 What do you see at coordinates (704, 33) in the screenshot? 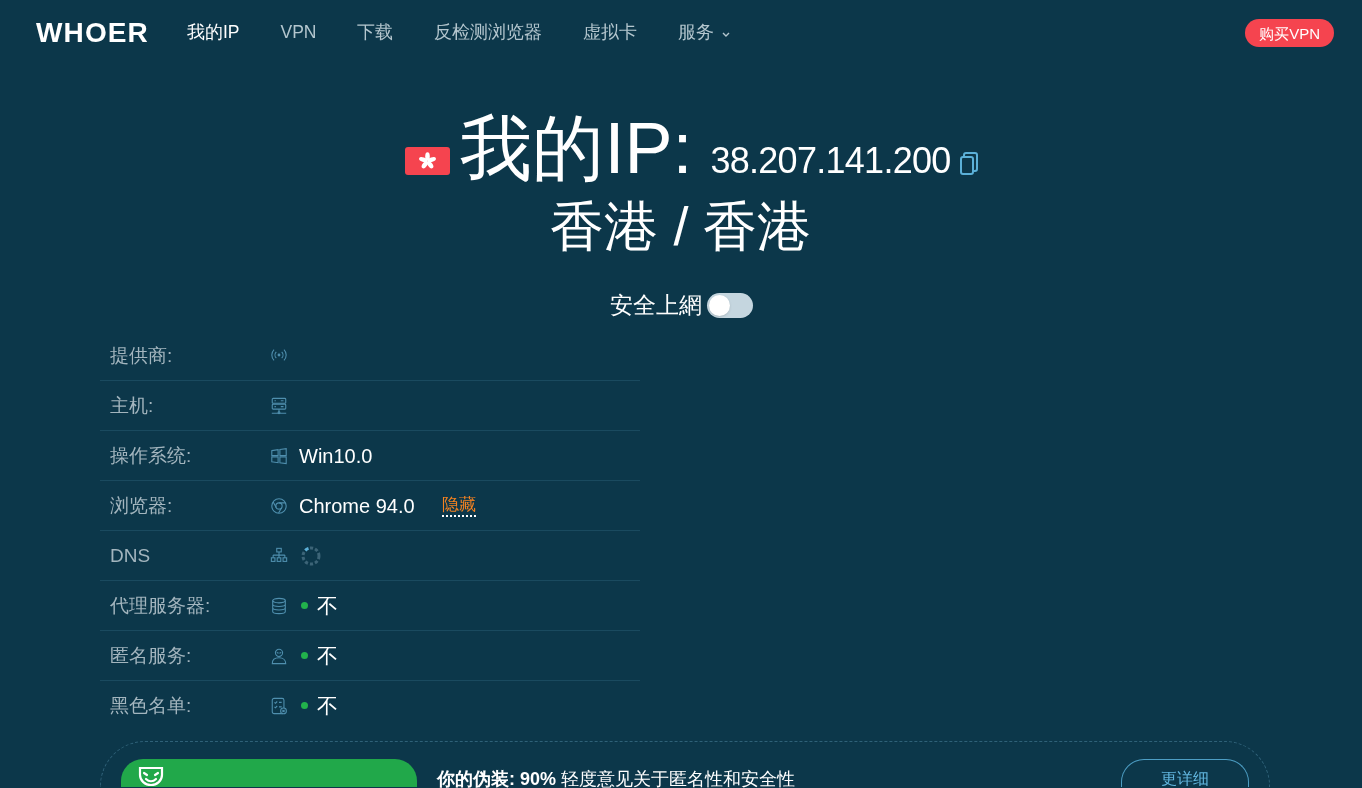
I see `nav-link: 服务` at bounding box center [704, 33].